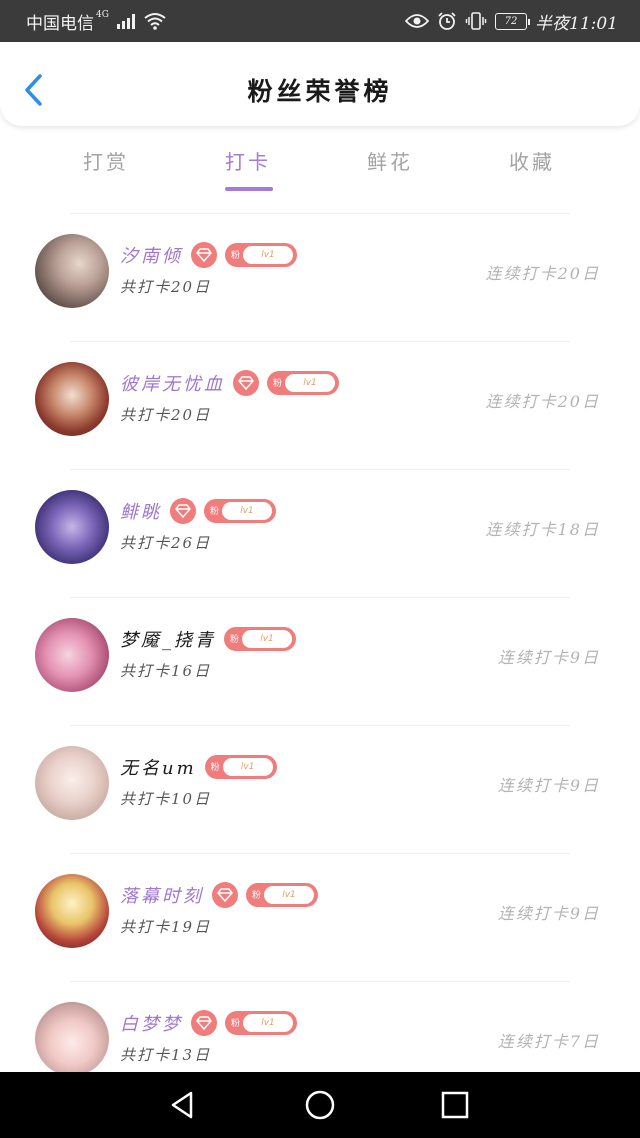 The height and width of the screenshot is (1138, 640). Describe the element at coordinates (320, 534) in the screenshot. I see `list-item: 鲱眺 粉 lv1 共打卡26日 连续打卡18日` at that location.